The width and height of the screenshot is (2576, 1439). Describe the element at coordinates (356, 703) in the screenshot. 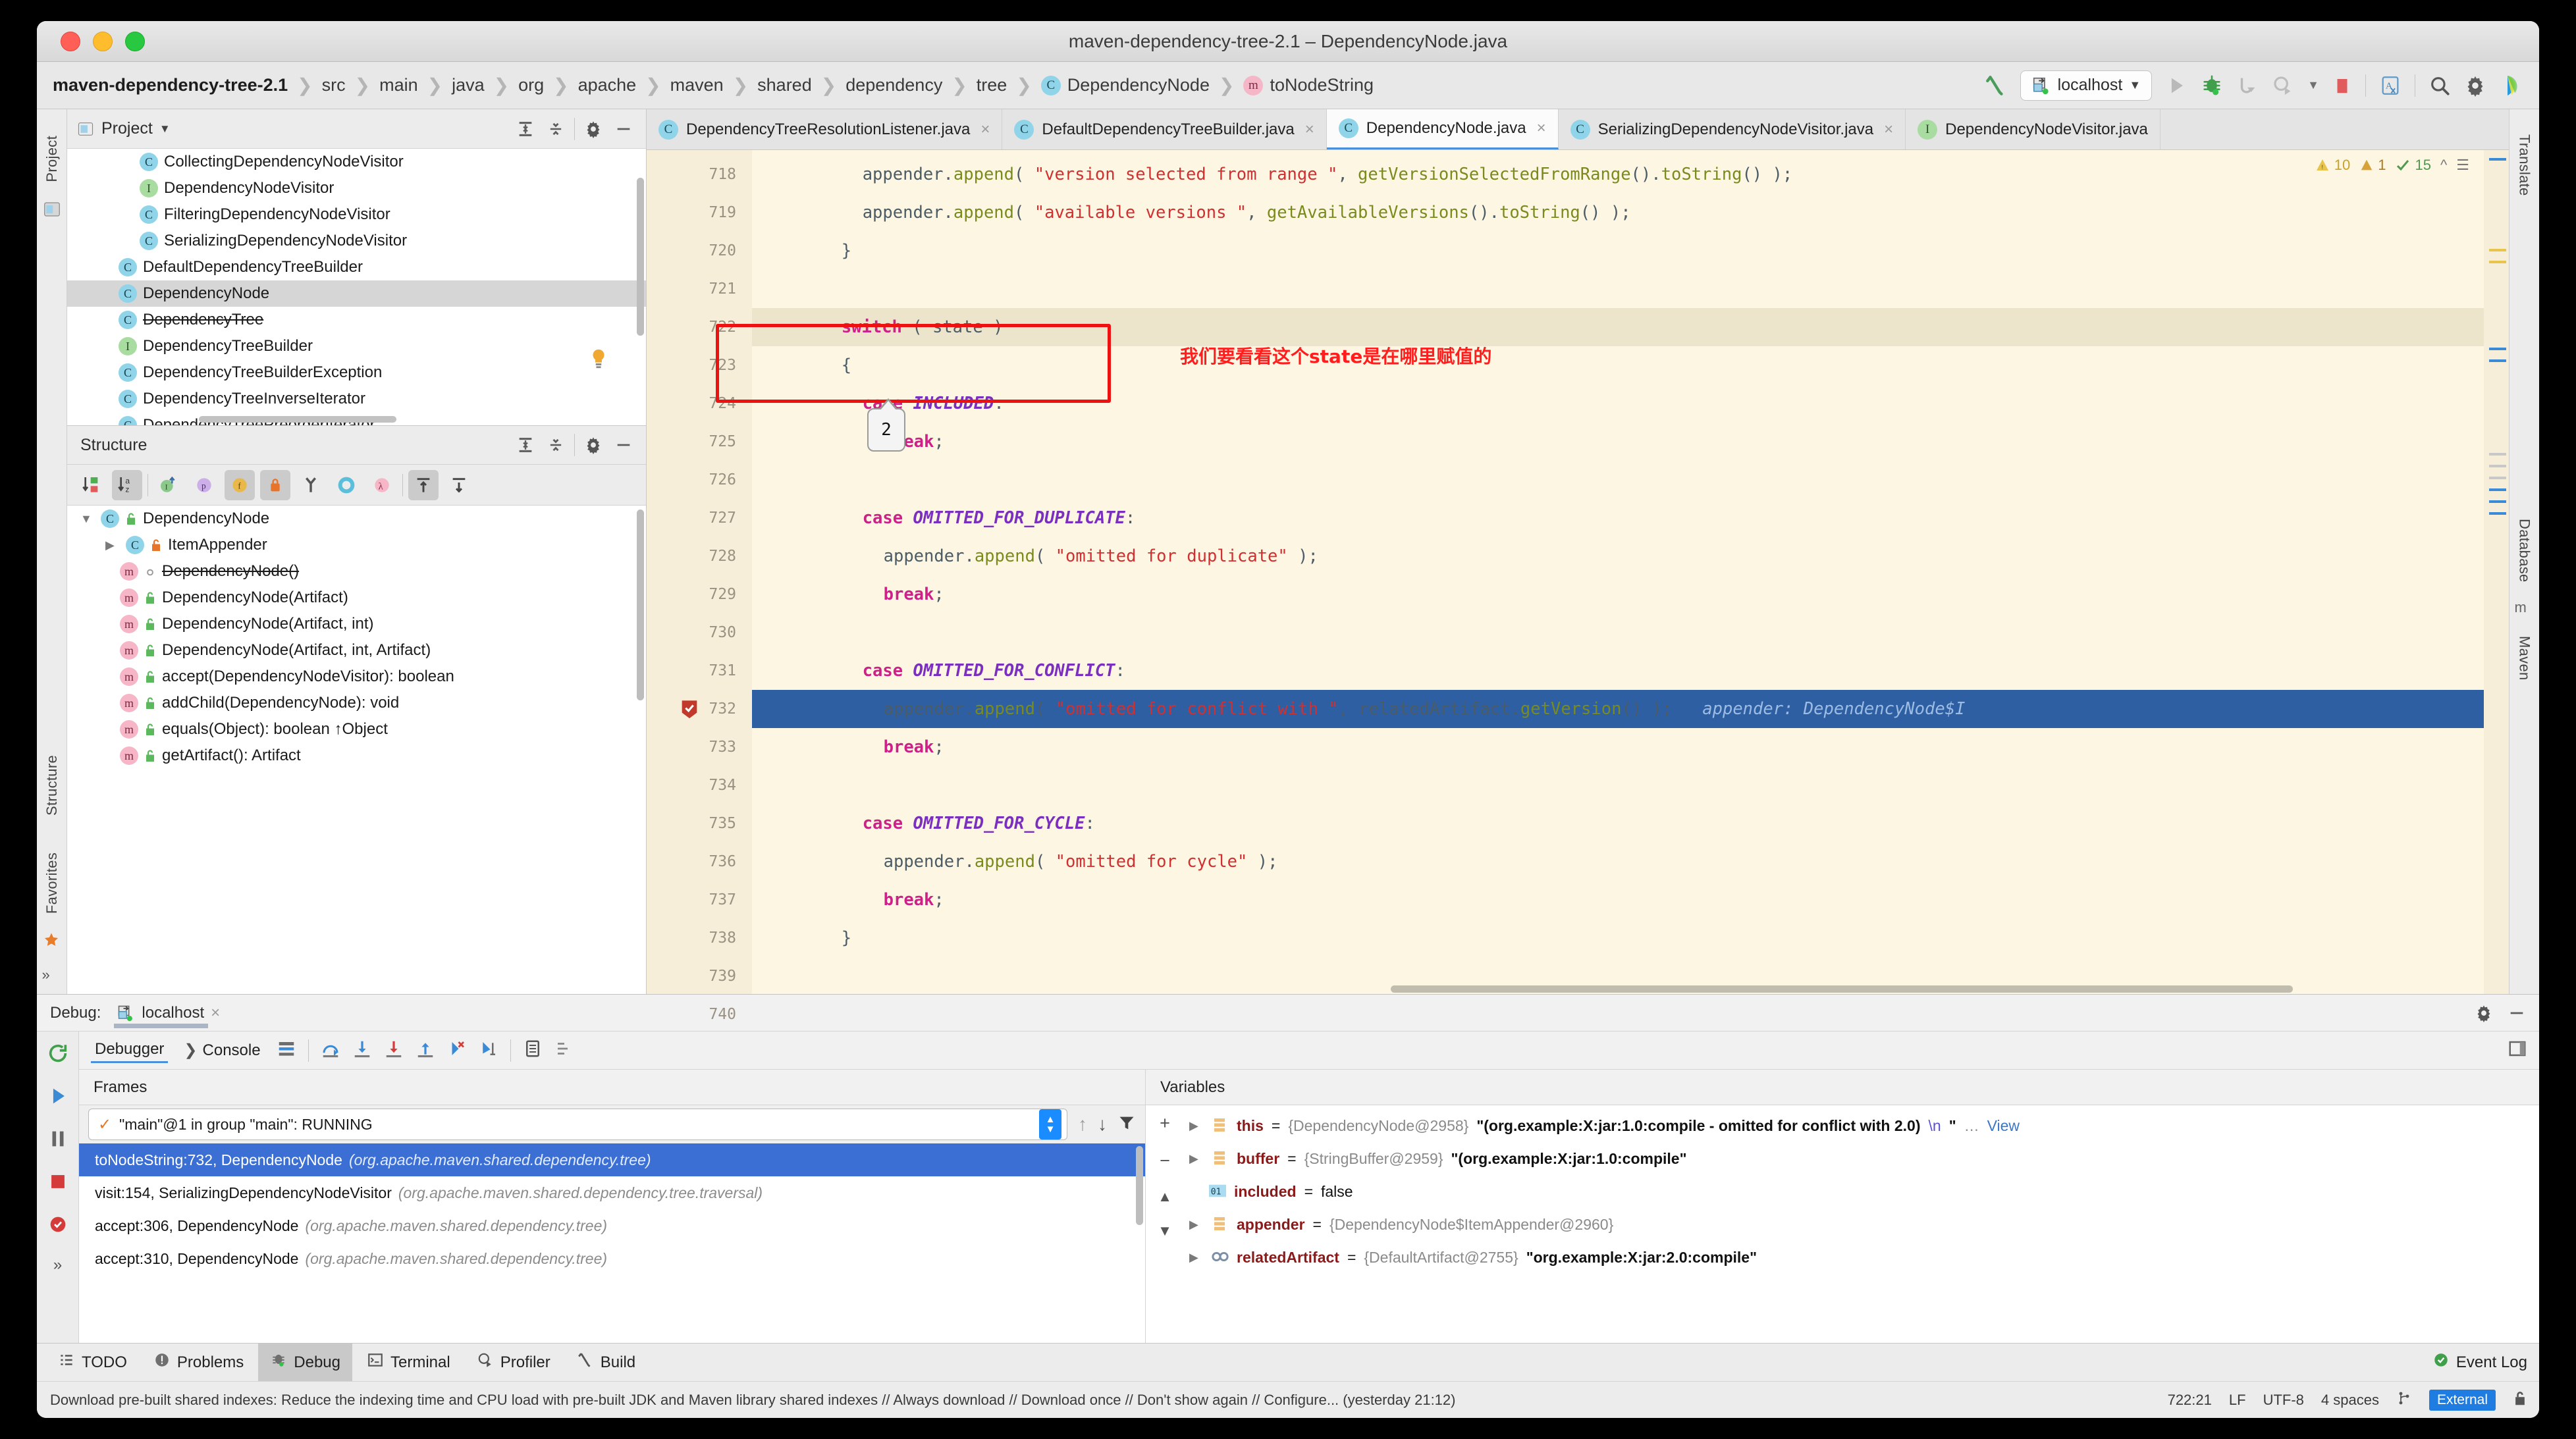

I see `tree-item: m addChild(DependencyNode): void` at that location.